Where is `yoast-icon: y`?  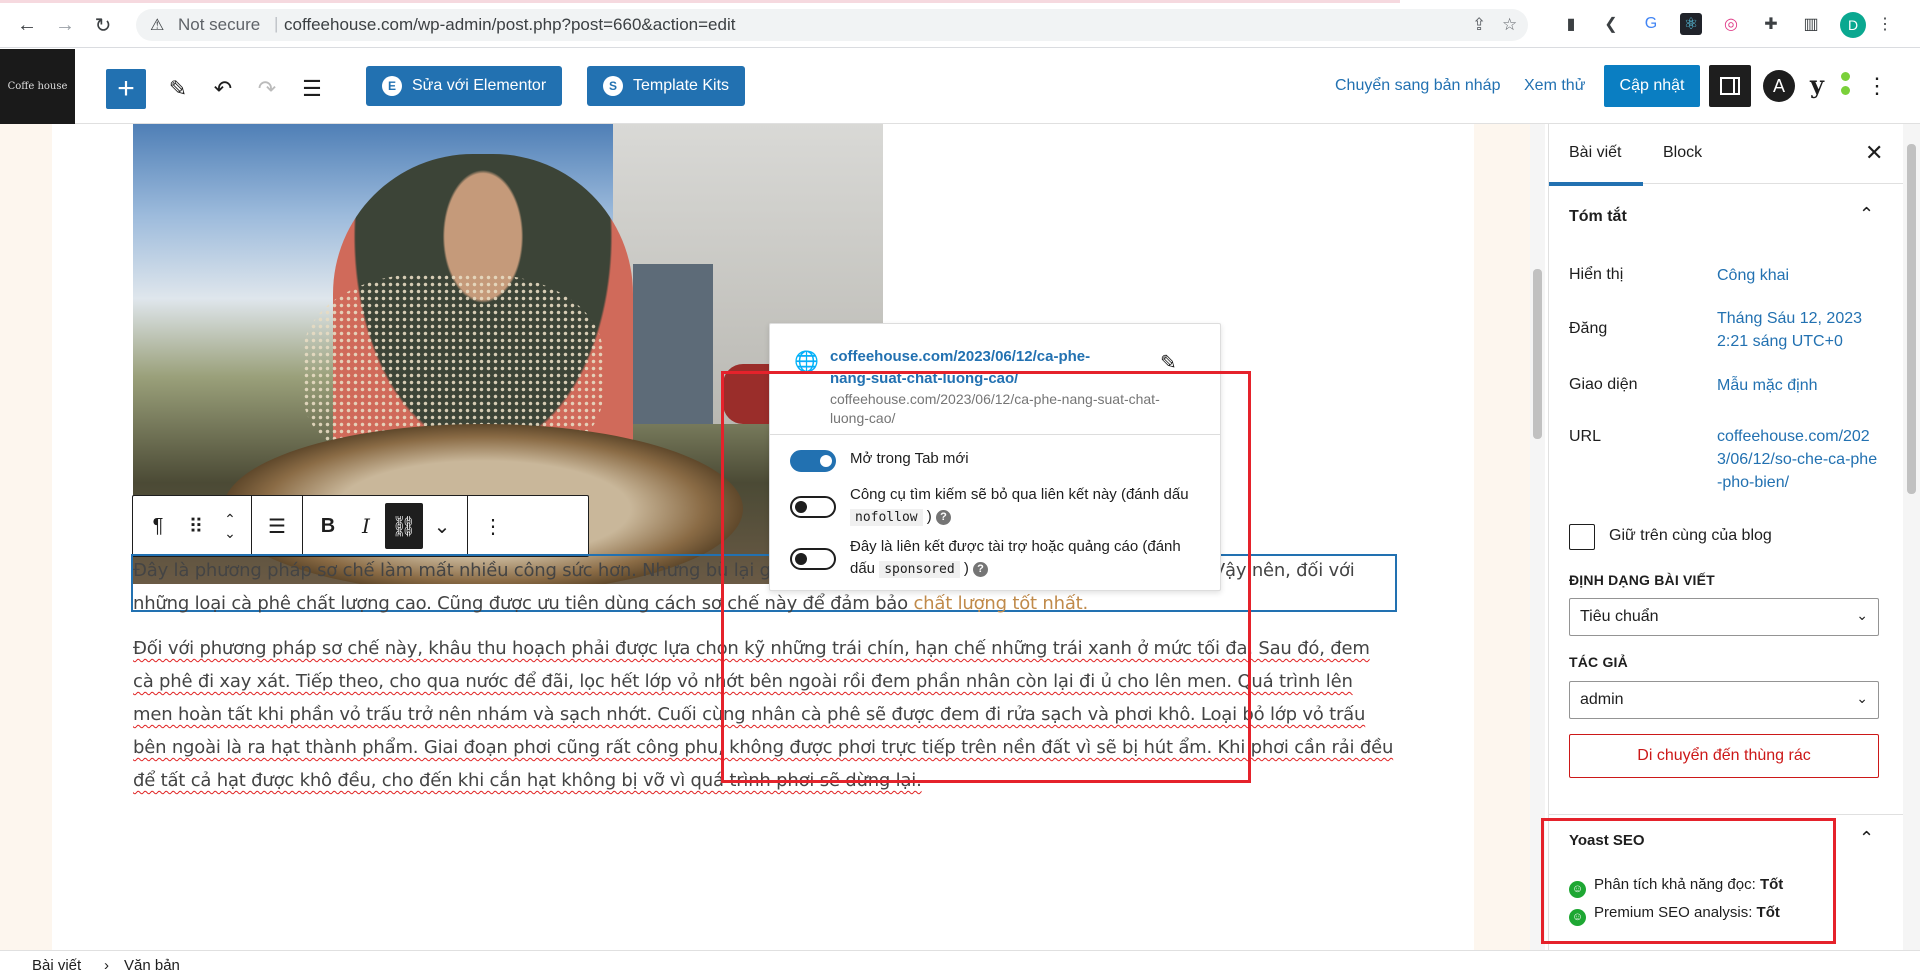
yoast-icon: y is located at coordinates (1830, 86).